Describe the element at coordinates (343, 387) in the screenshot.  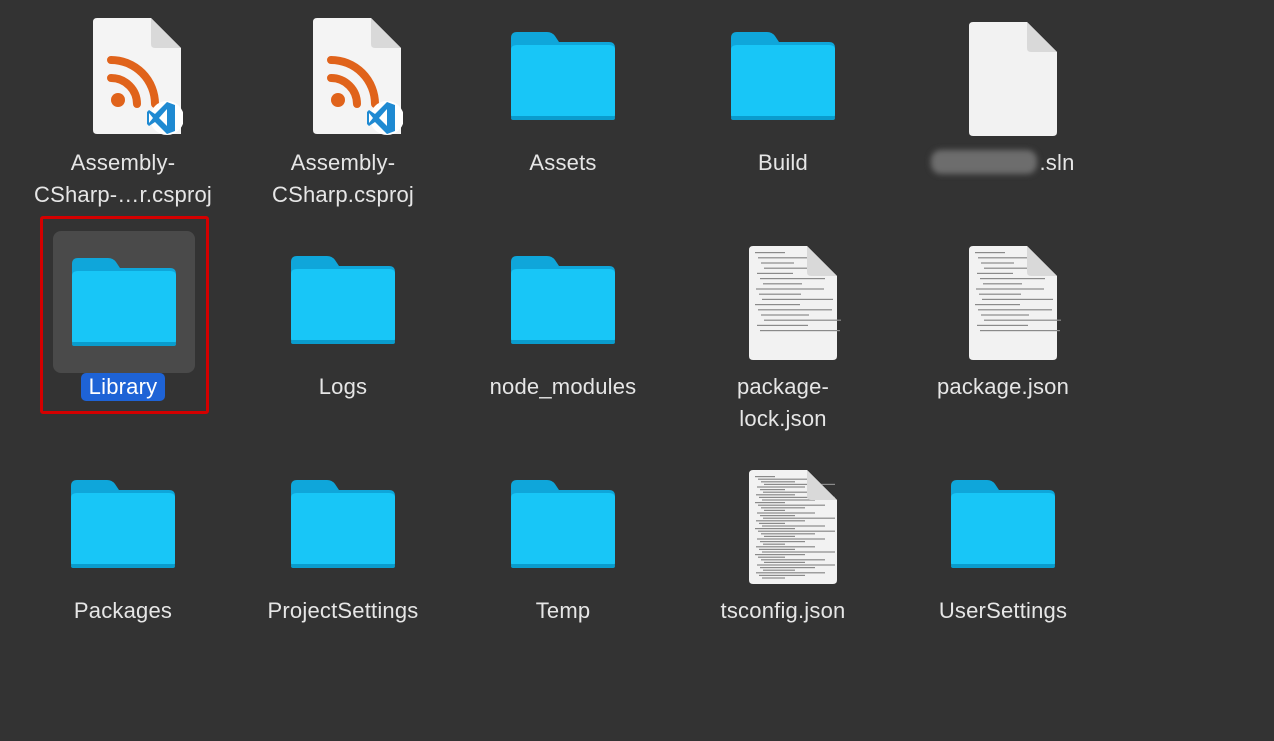
I see `file-item-label: Logs` at that location.